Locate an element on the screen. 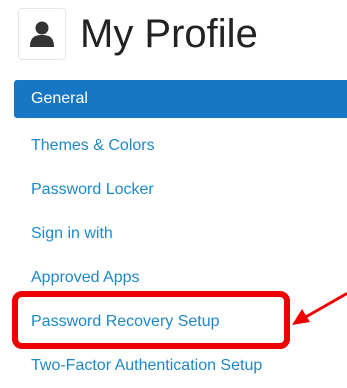 The width and height of the screenshot is (347, 388). user-icon is located at coordinates (42, 34).